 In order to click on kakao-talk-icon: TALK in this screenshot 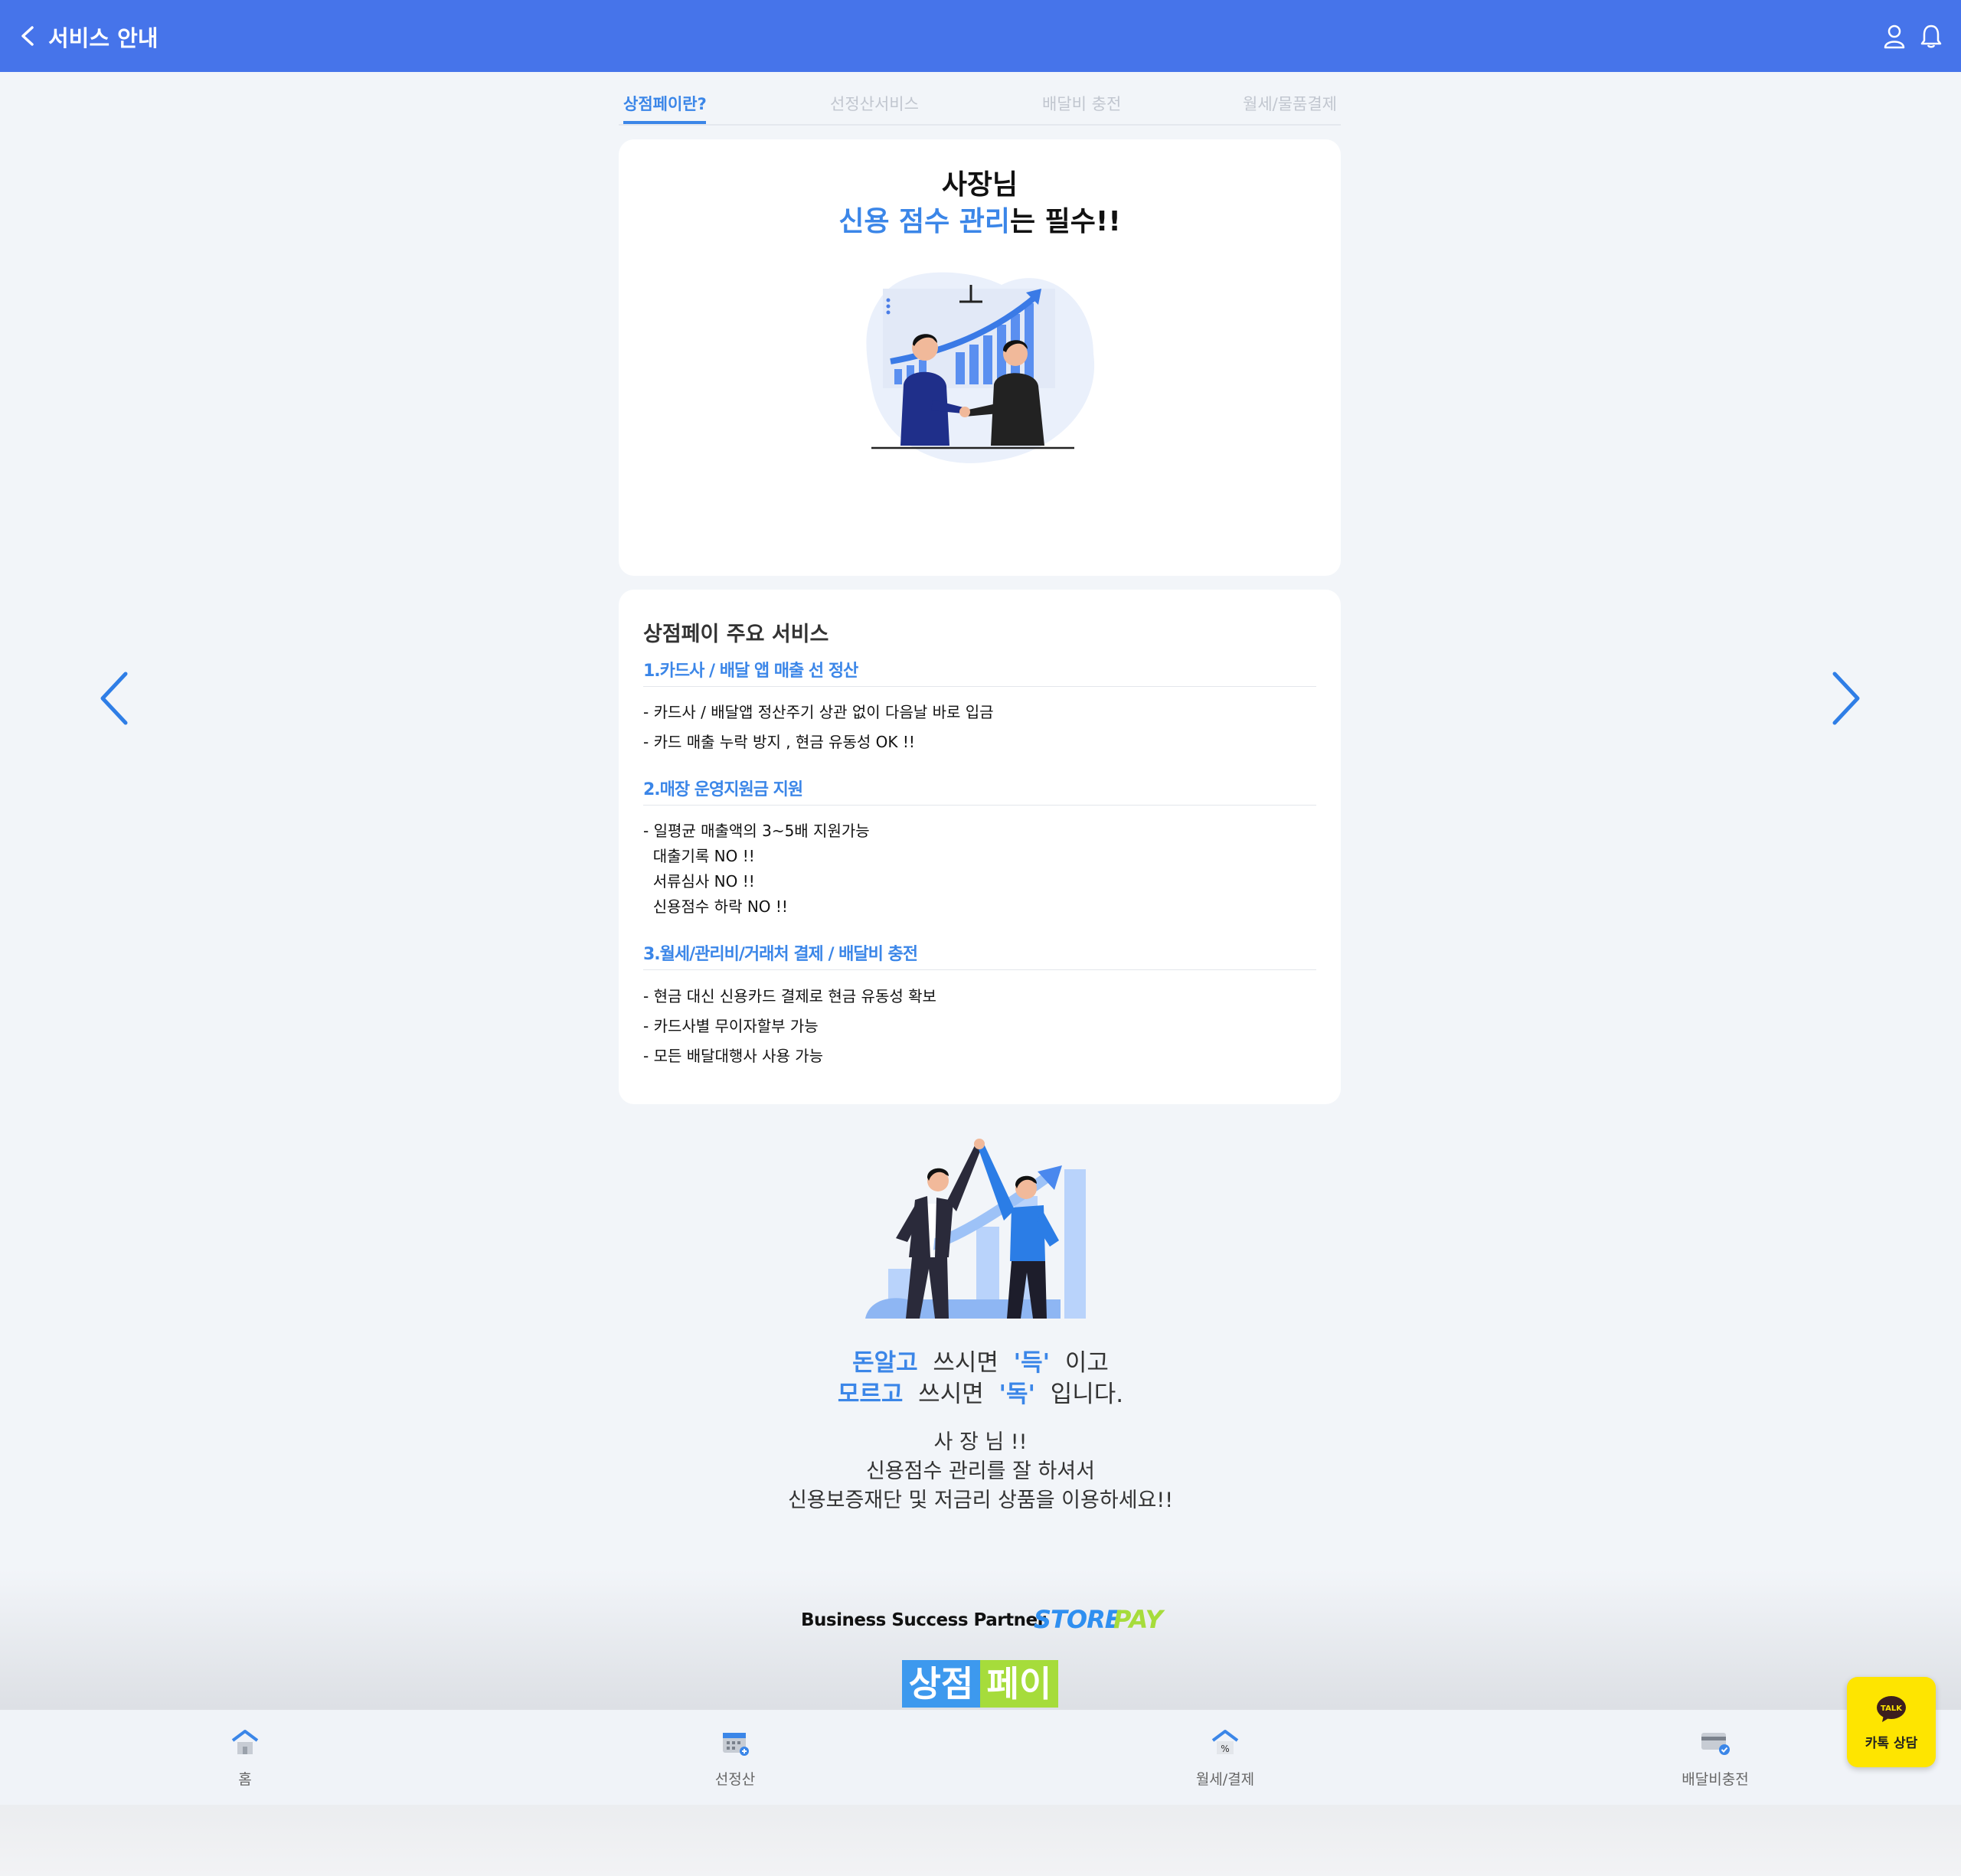, I will do `click(1891, 1709)`.